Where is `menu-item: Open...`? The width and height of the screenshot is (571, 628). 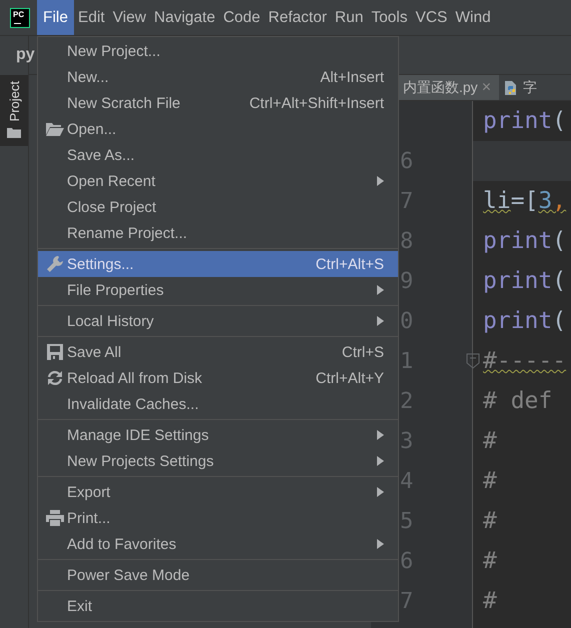
menu-item: Open... is located at coordinates (218, 129).